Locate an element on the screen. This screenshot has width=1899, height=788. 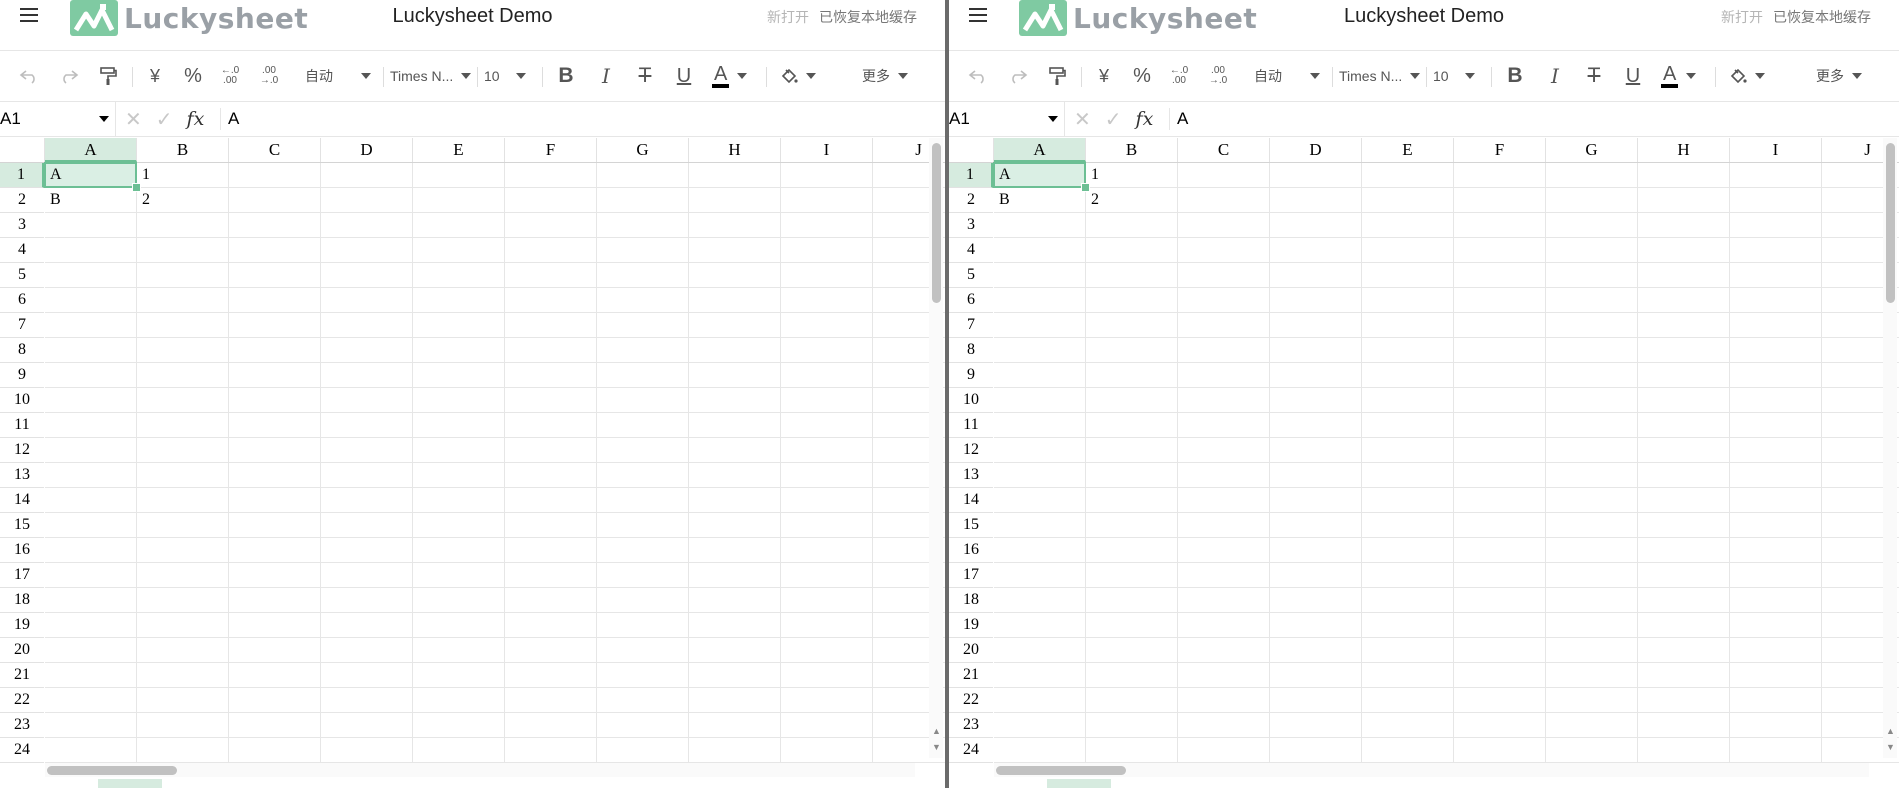
row-header-12: 12 is located at coordinates (22, 450).